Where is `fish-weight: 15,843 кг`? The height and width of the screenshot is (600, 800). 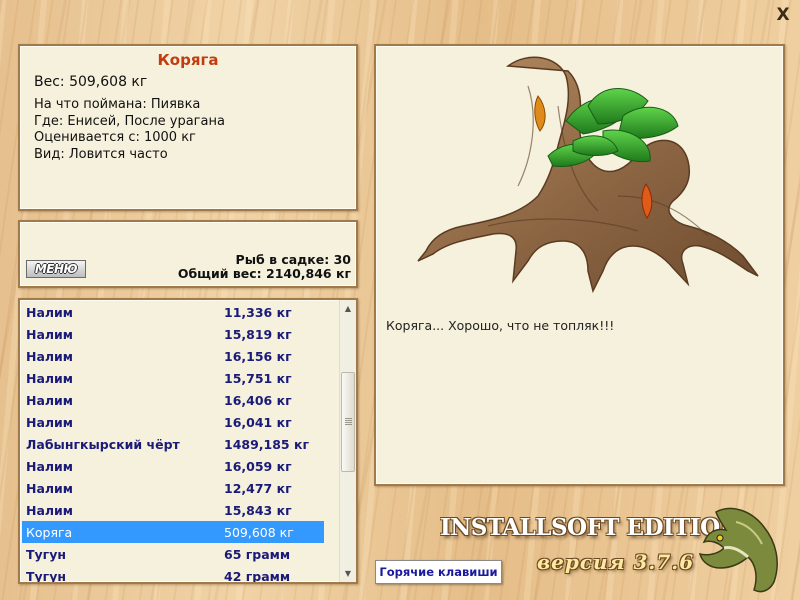 fish-weight: 15,843 кг is located at coordinates (258, 510).